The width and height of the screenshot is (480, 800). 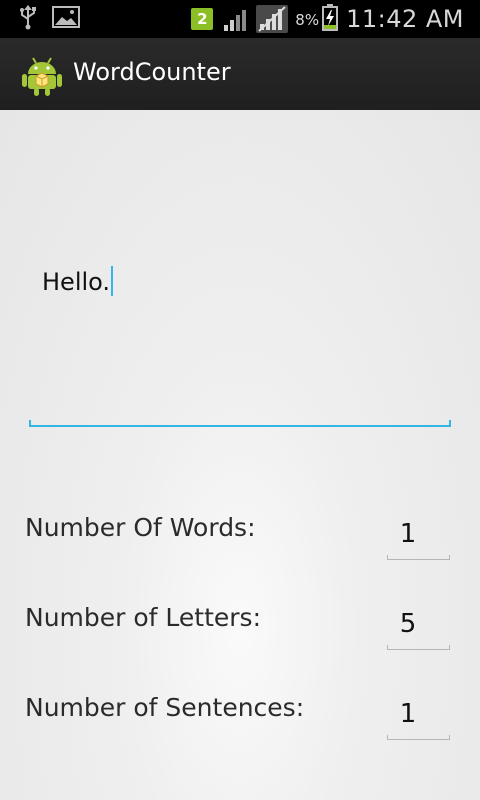 I want to click on sim-slot-number: 2, so click(x=202, y=19).